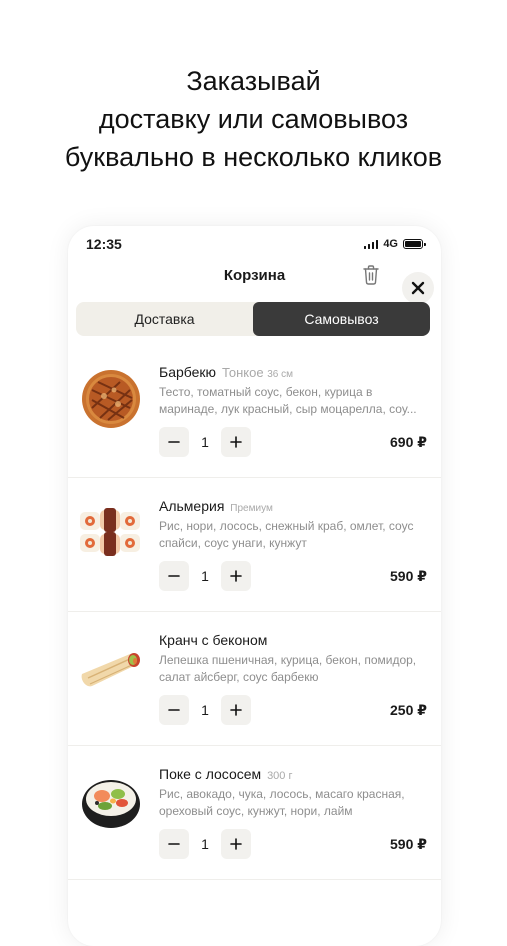 This screenshot has height=946, width=507. Describe the element at coordinates (111, 667) in the screenshot. I see `wrap-icon` at that location.